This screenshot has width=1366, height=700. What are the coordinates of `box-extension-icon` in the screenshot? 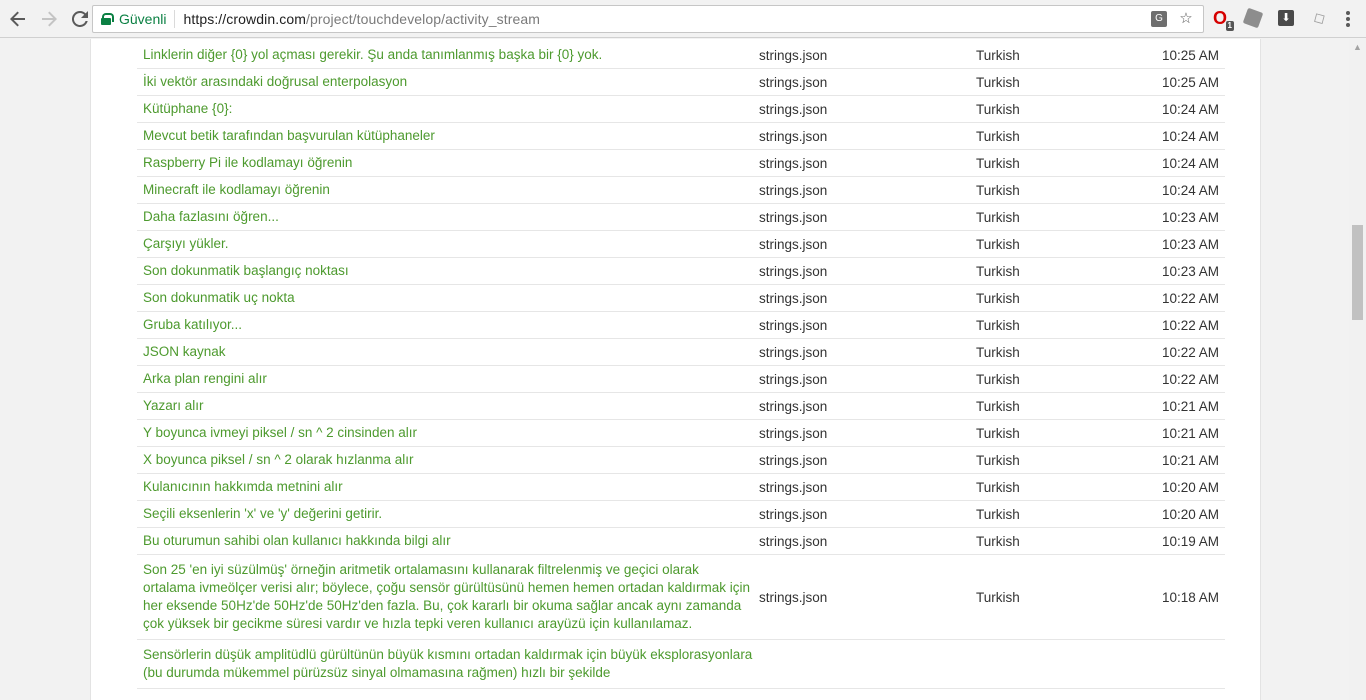 It's located at (1253, 18).